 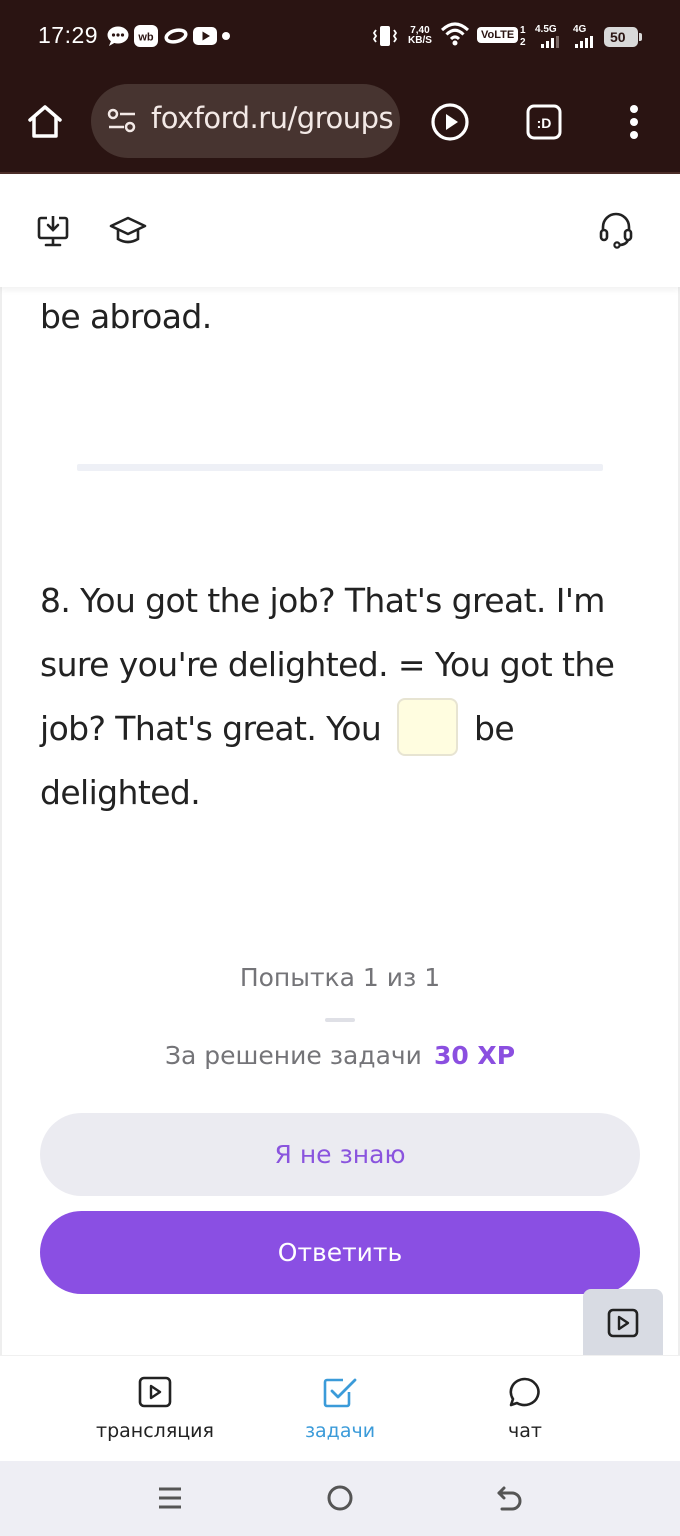 What do you see at coordinates (474, 1055) in the screenshot?
I see `reward-xp: 30 XP` at bounding box center [474, 1055].